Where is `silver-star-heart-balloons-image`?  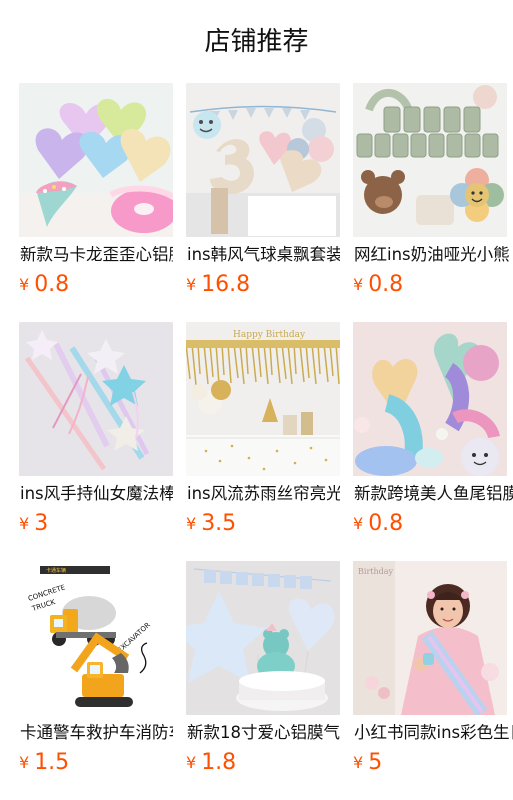 silver-star-heart-balloons-image is located at coordinates (263, 638).